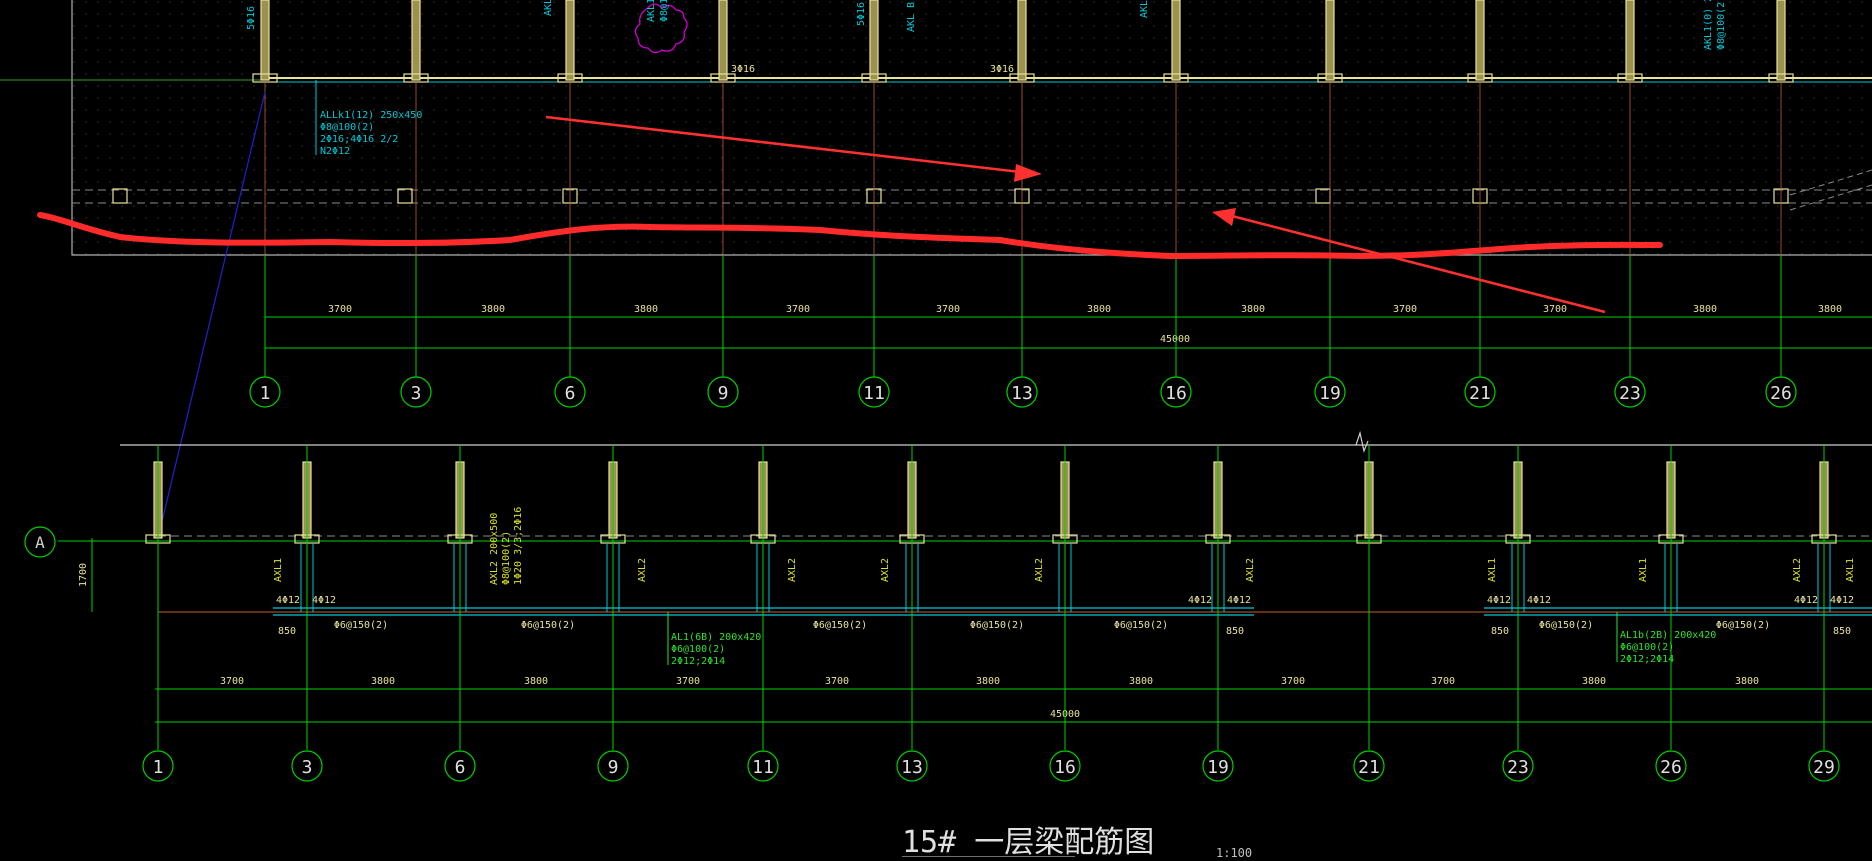 Image resolution: width=1872 pixels, height=861 pixels. Describe the element at coordinates (1824, 767) in the screenshot. I see `axis-label: 29` at that location.